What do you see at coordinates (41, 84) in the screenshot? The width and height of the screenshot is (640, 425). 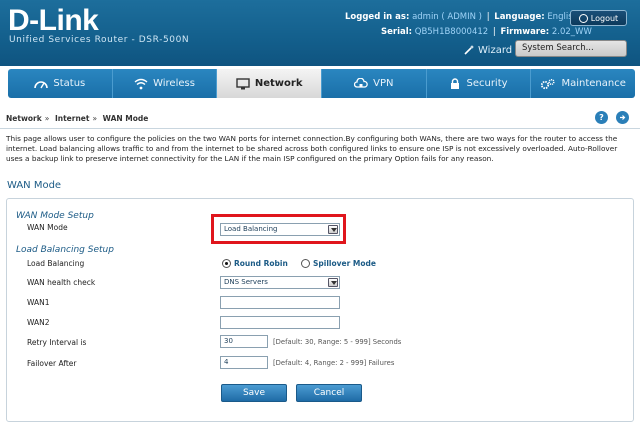 I see `gauge-icon` at bounding box center [41, 84].